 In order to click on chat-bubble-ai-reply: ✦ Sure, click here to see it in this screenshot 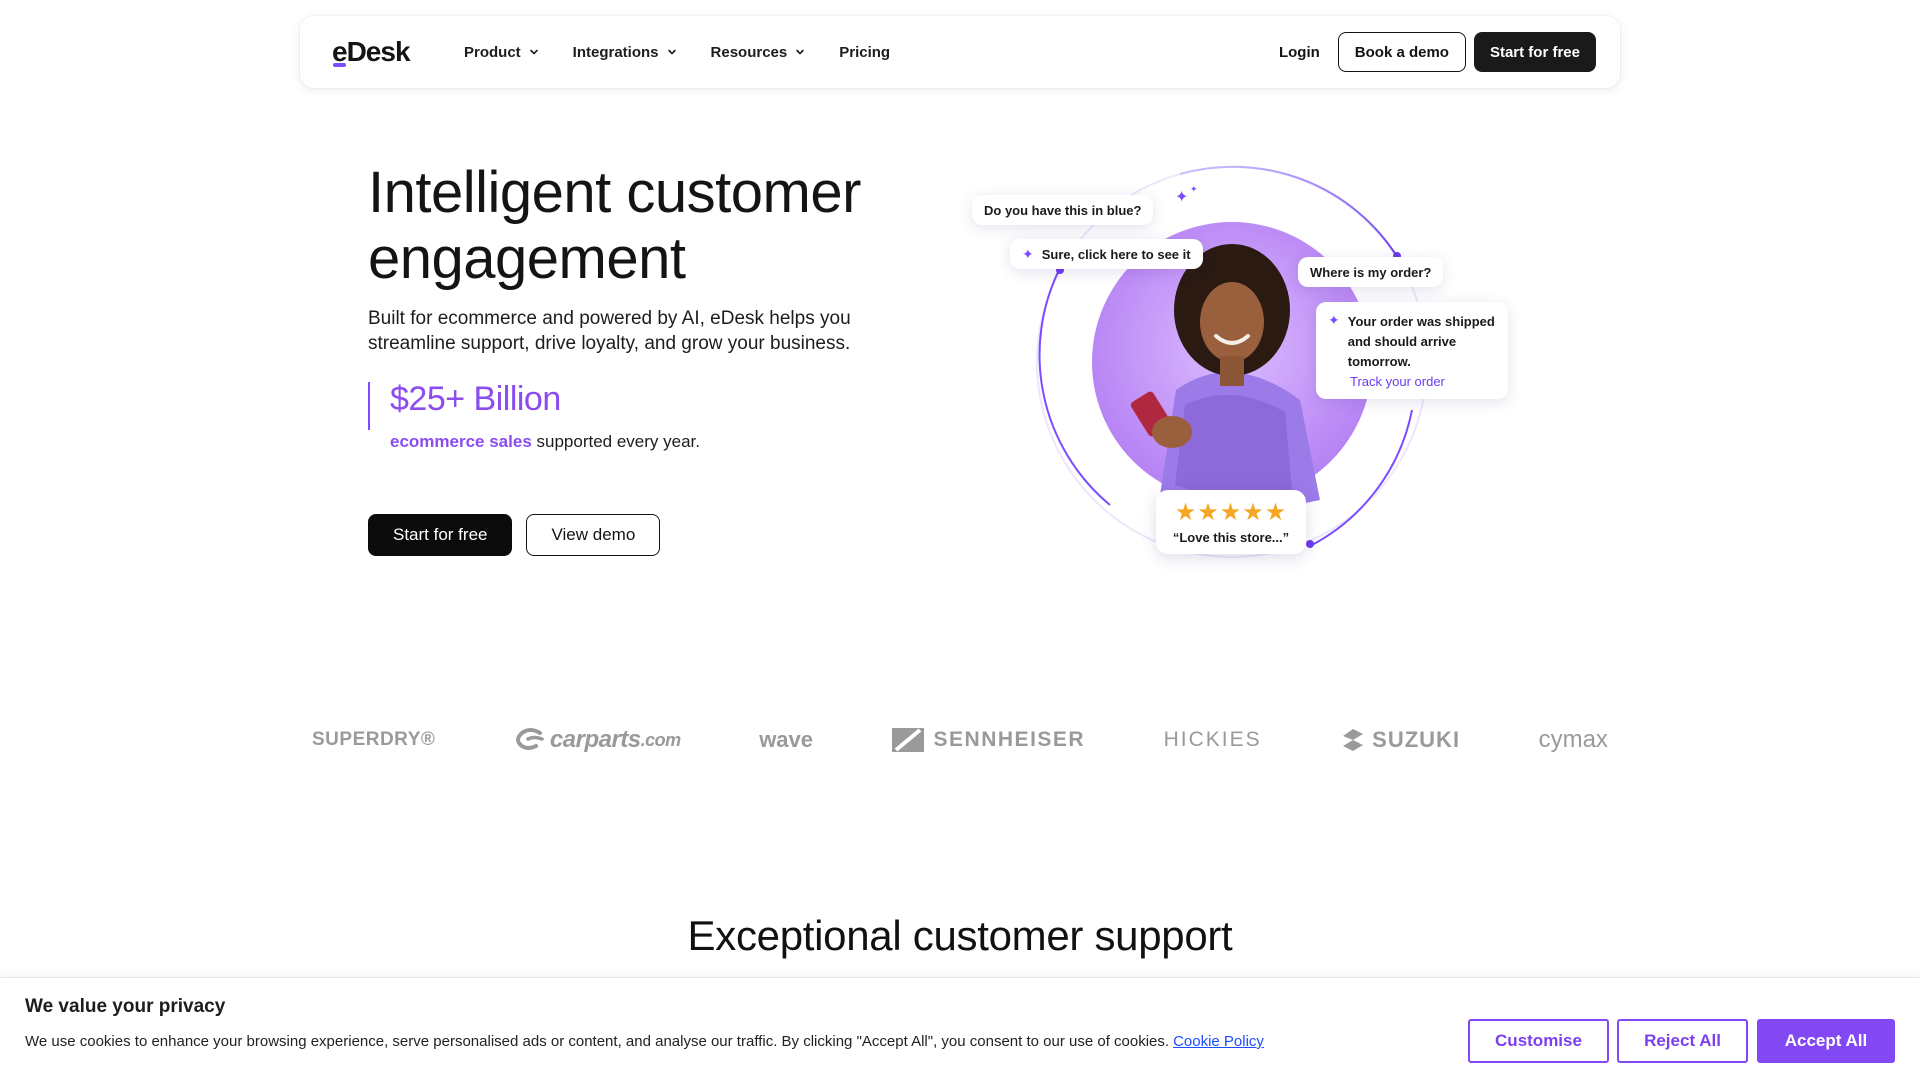, I will do `click(1106, 254)`.